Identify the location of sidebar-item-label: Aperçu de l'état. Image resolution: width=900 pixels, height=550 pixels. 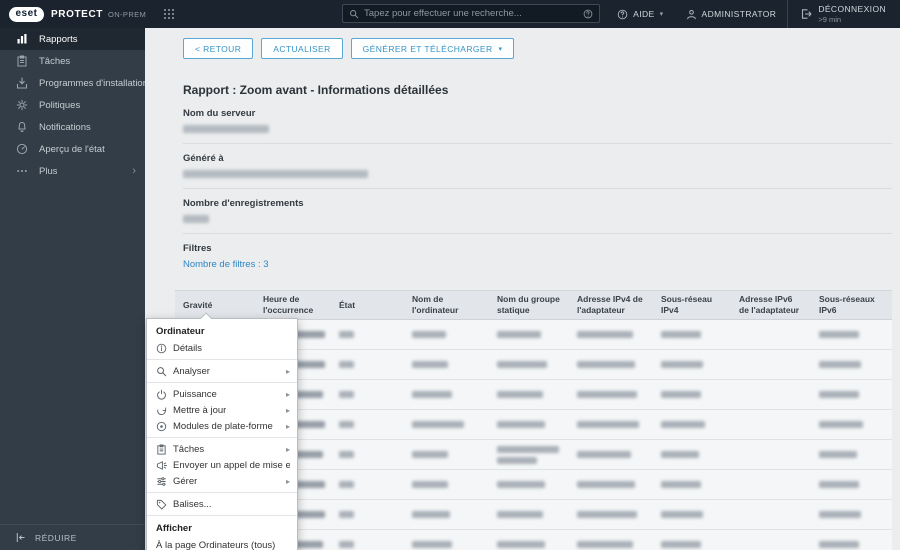
(72, 149).